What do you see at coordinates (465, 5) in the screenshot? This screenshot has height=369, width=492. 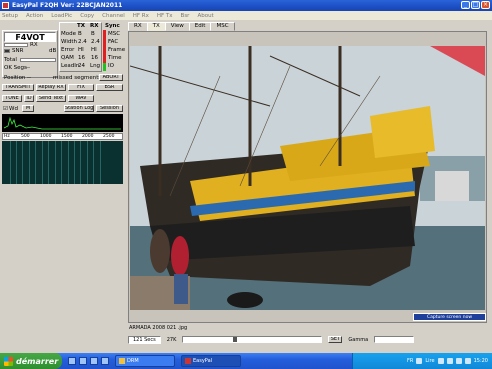 I see `minimize-button: _` at bounding box center [465, 5].